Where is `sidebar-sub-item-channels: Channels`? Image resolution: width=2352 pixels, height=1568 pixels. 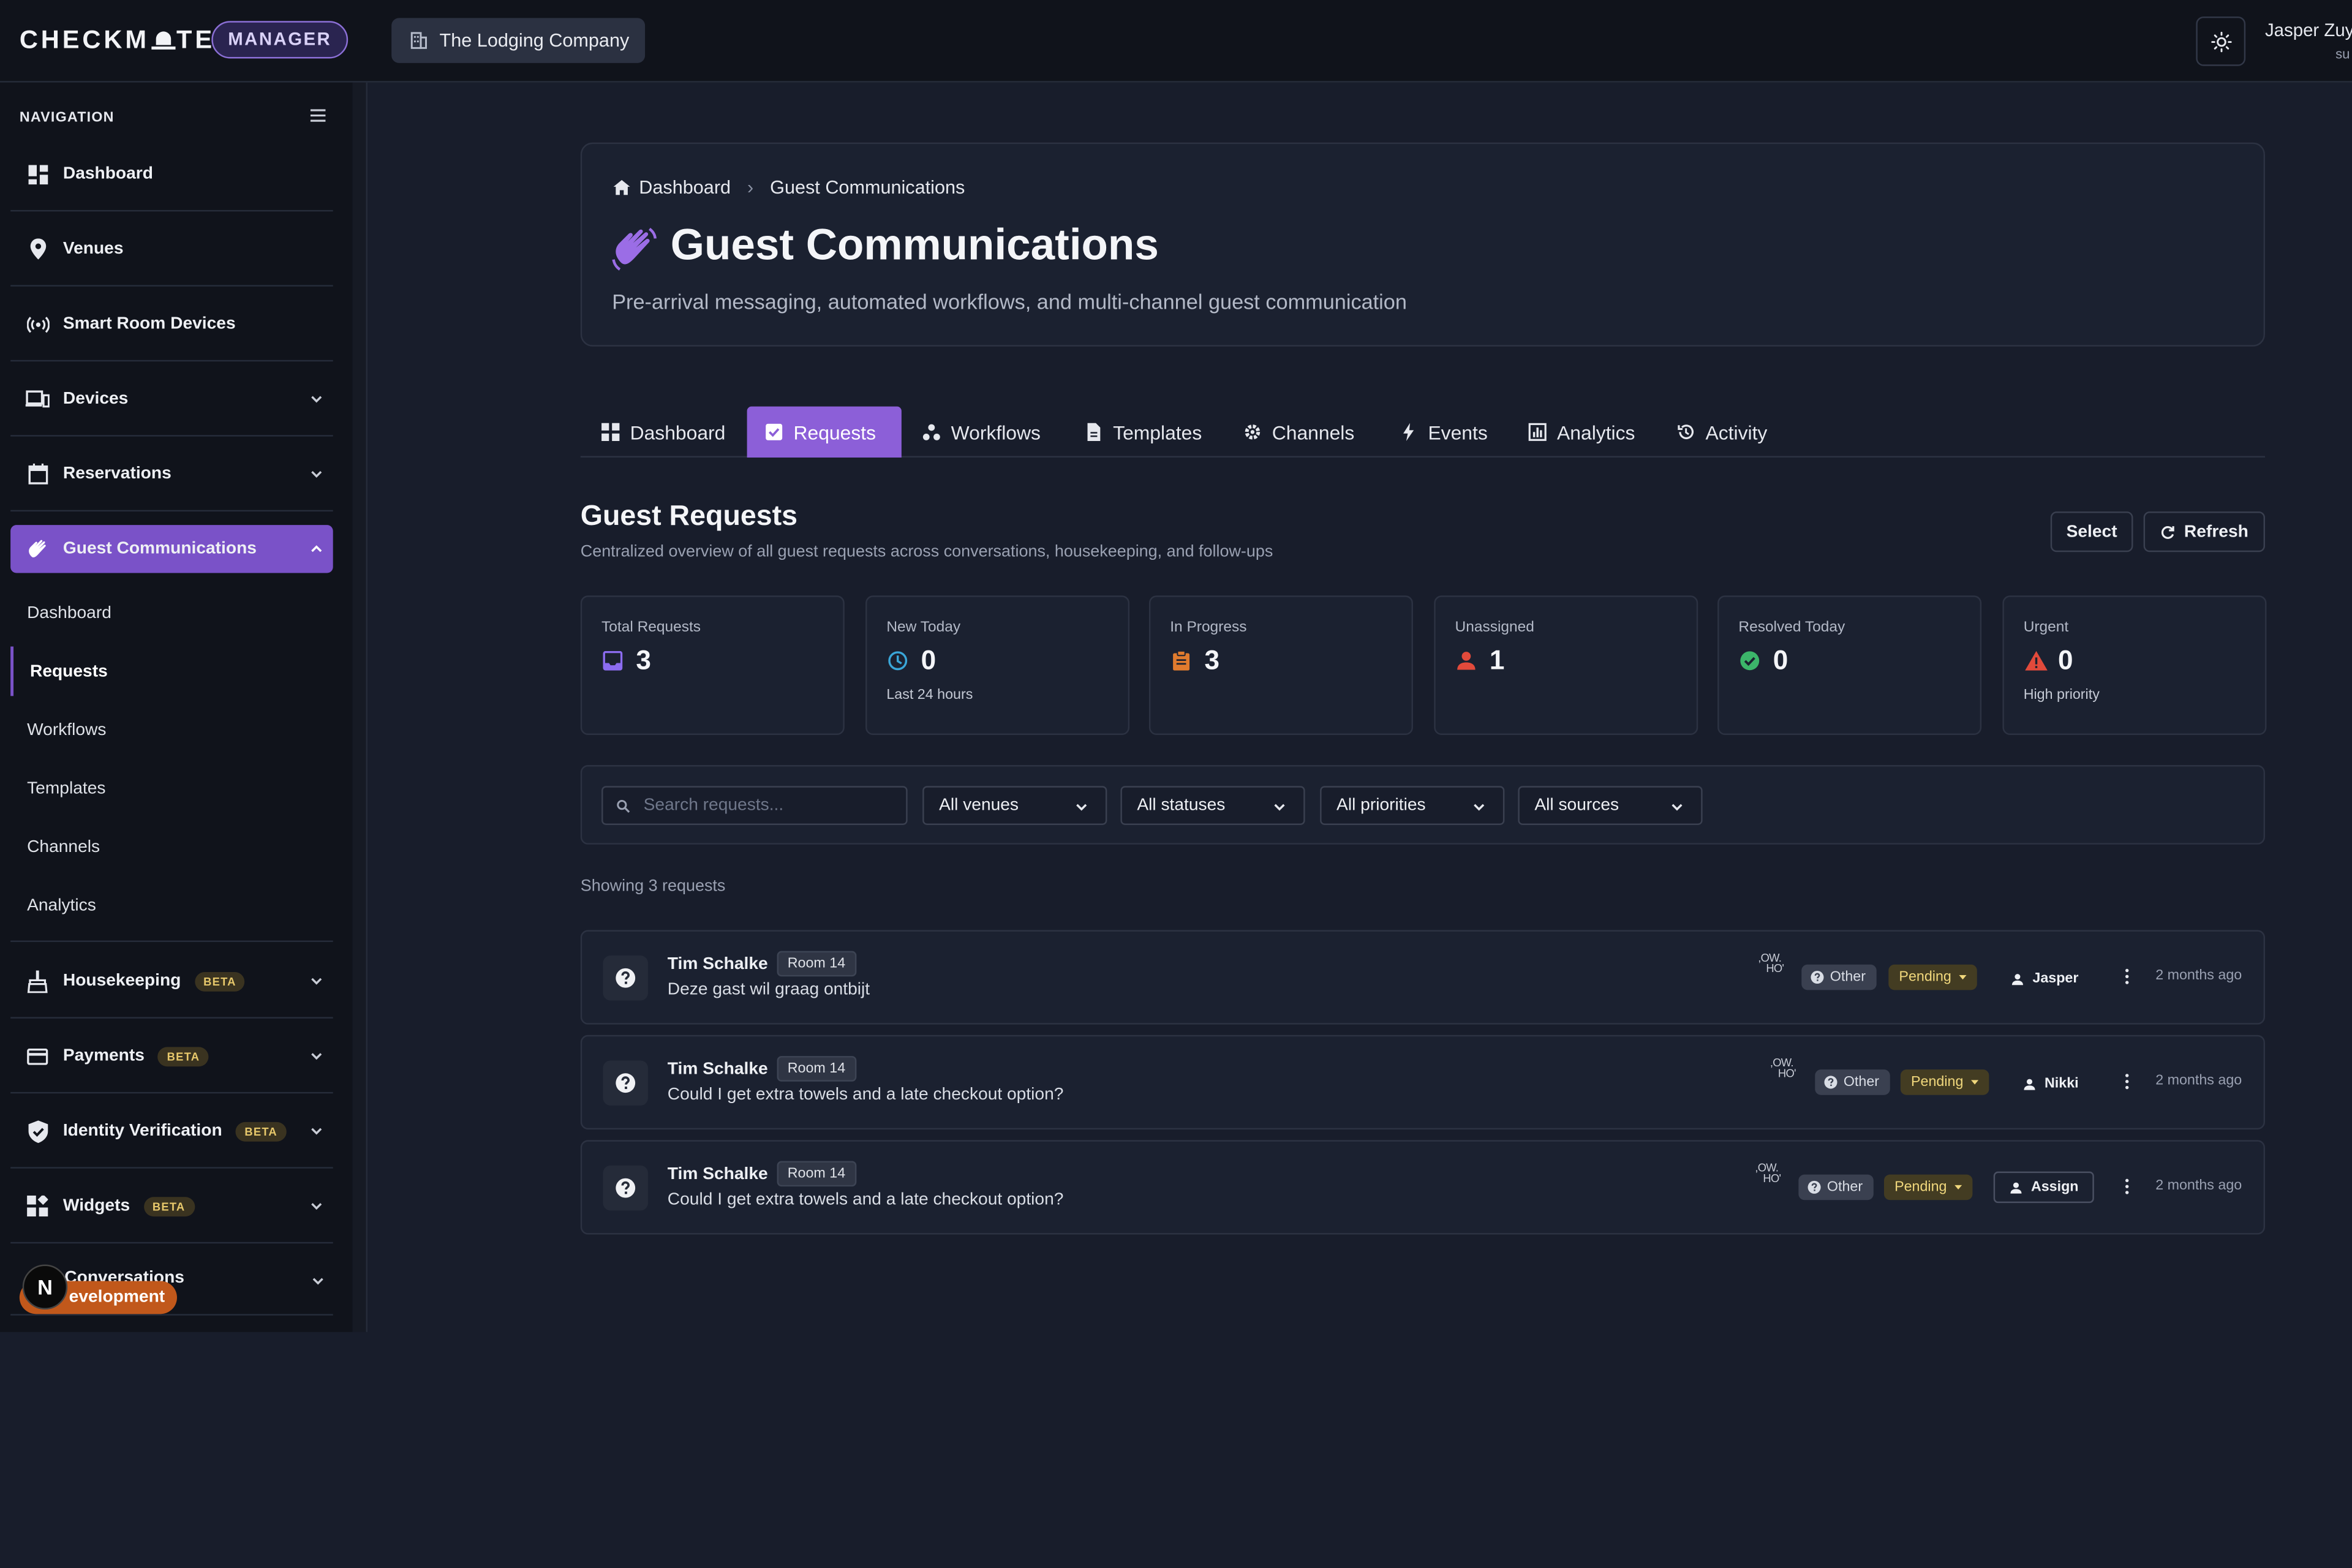
sidebar-sub-item-channels: Channels is located at coordinates (171, 847).